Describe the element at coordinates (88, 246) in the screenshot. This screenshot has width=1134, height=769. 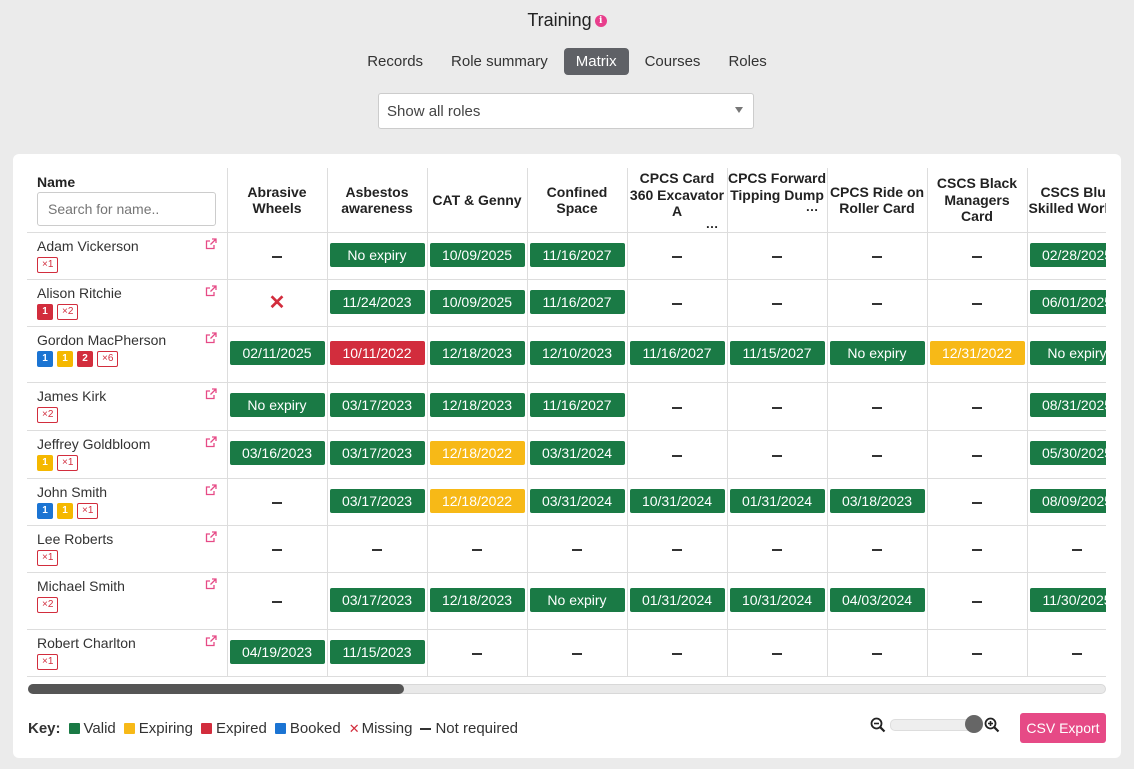
I see `person-name: Adam Vickerson` at that location.